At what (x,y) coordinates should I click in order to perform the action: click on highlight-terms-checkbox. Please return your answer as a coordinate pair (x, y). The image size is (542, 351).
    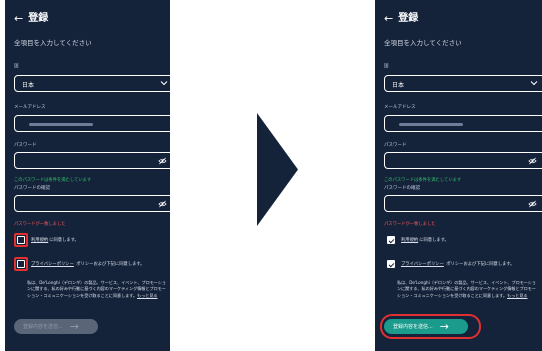
    Looking at the image, I should click on (21, 240).